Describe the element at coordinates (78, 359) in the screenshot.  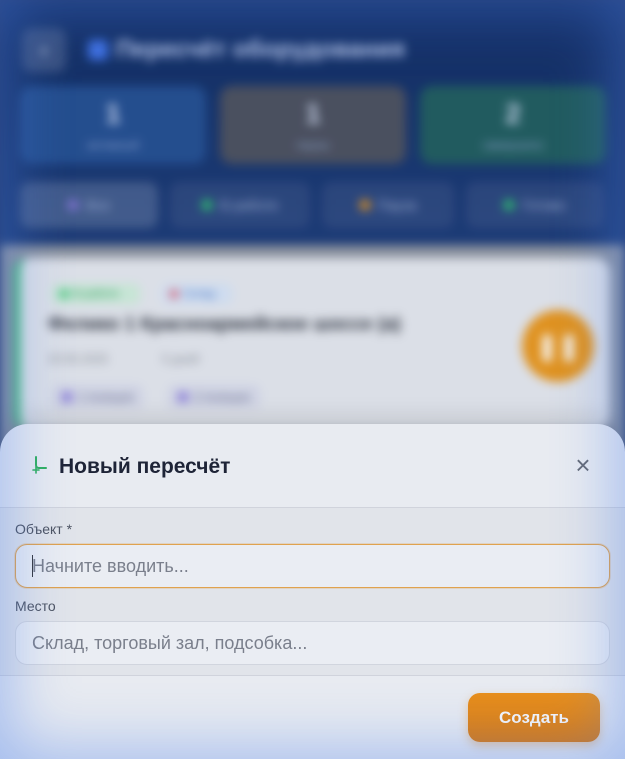
I see `card-date: 20.05.2025` at that location.